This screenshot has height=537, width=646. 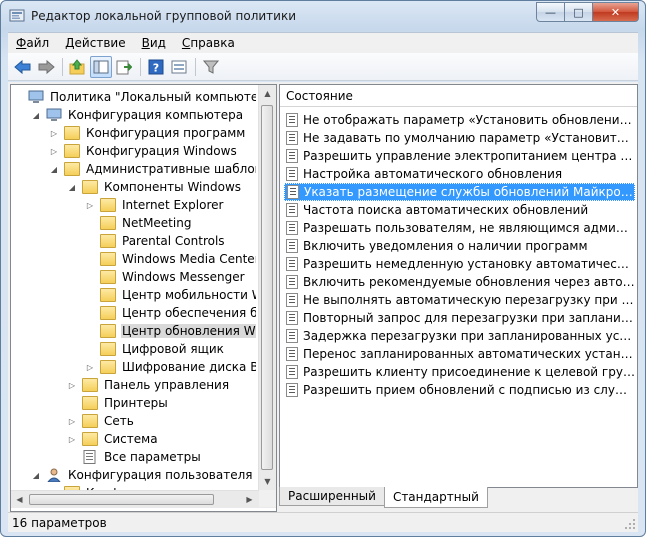 I want to click on close-button: ✕, so click(x=616, y=12).